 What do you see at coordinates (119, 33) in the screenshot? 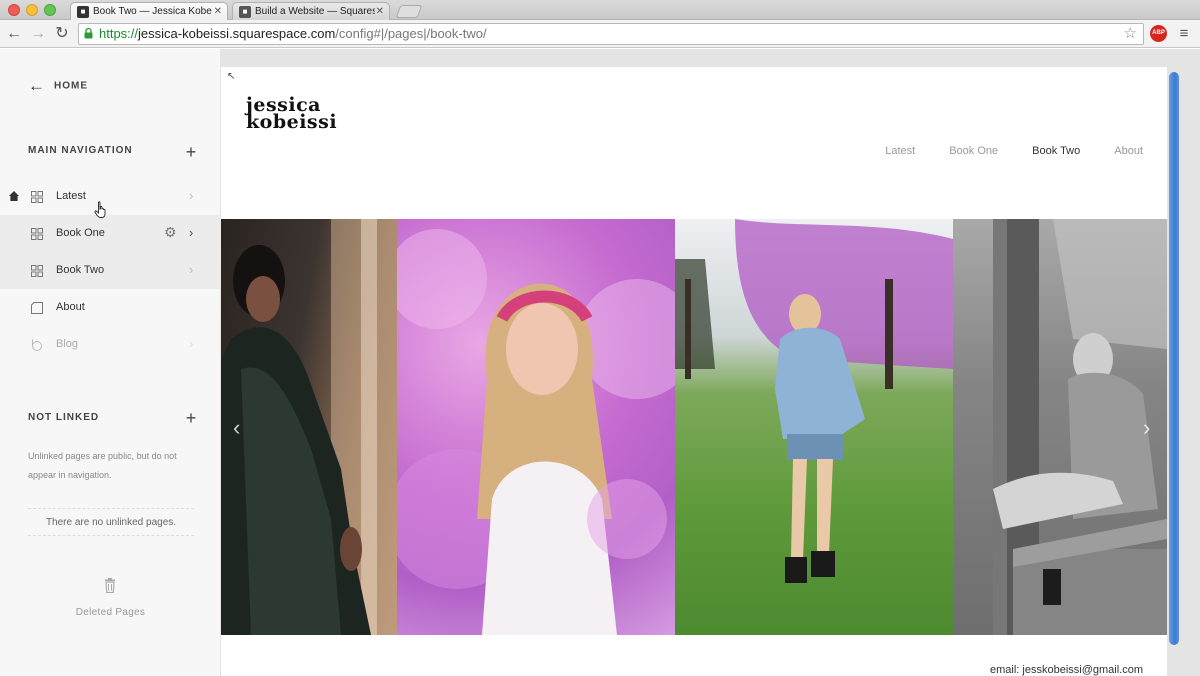
I see `url-scheme: https://` at bounding box center [119, 33].